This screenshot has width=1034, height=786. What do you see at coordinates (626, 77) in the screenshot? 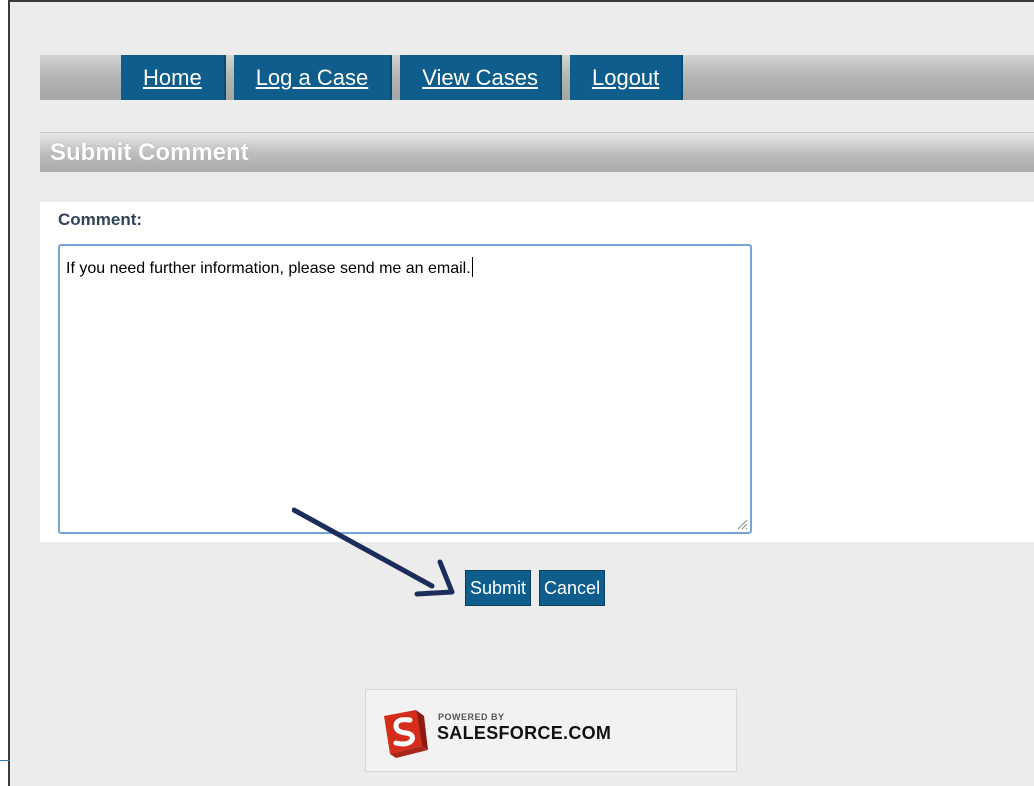
I see `tab-logout: Logout` at bounding box center [626, 77].